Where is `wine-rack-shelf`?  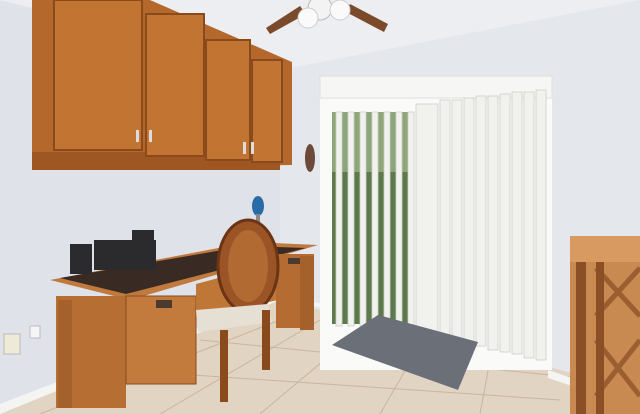
wine-rack-shelf is located at coordinates (605, 325).